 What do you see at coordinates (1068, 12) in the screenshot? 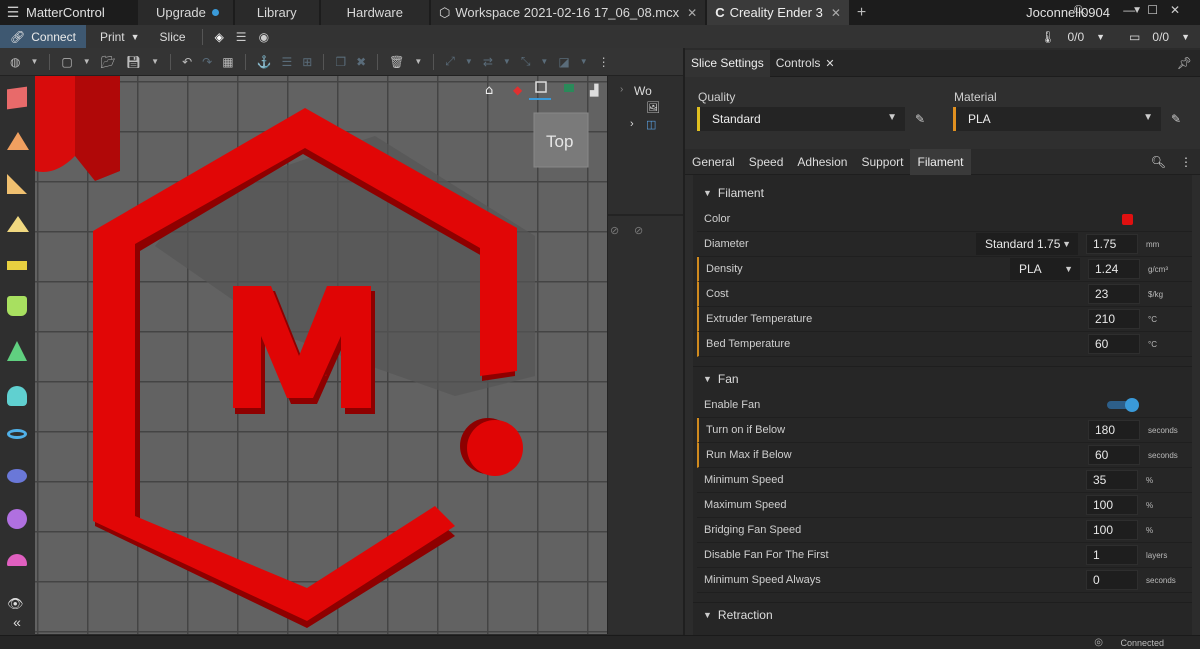
I see `username: Joconnell0904` at bounding box center [1068, 12].